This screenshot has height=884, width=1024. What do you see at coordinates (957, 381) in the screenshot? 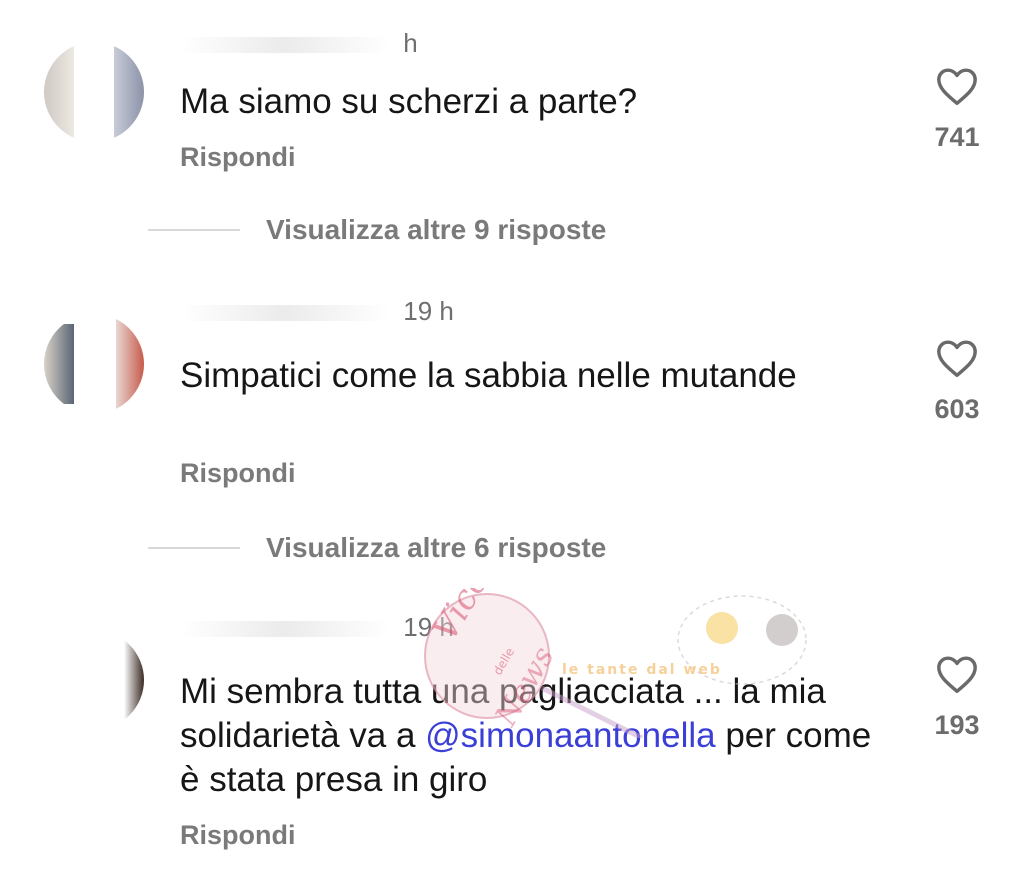
I see `like-button: 603` at bounding box center [957, 381].